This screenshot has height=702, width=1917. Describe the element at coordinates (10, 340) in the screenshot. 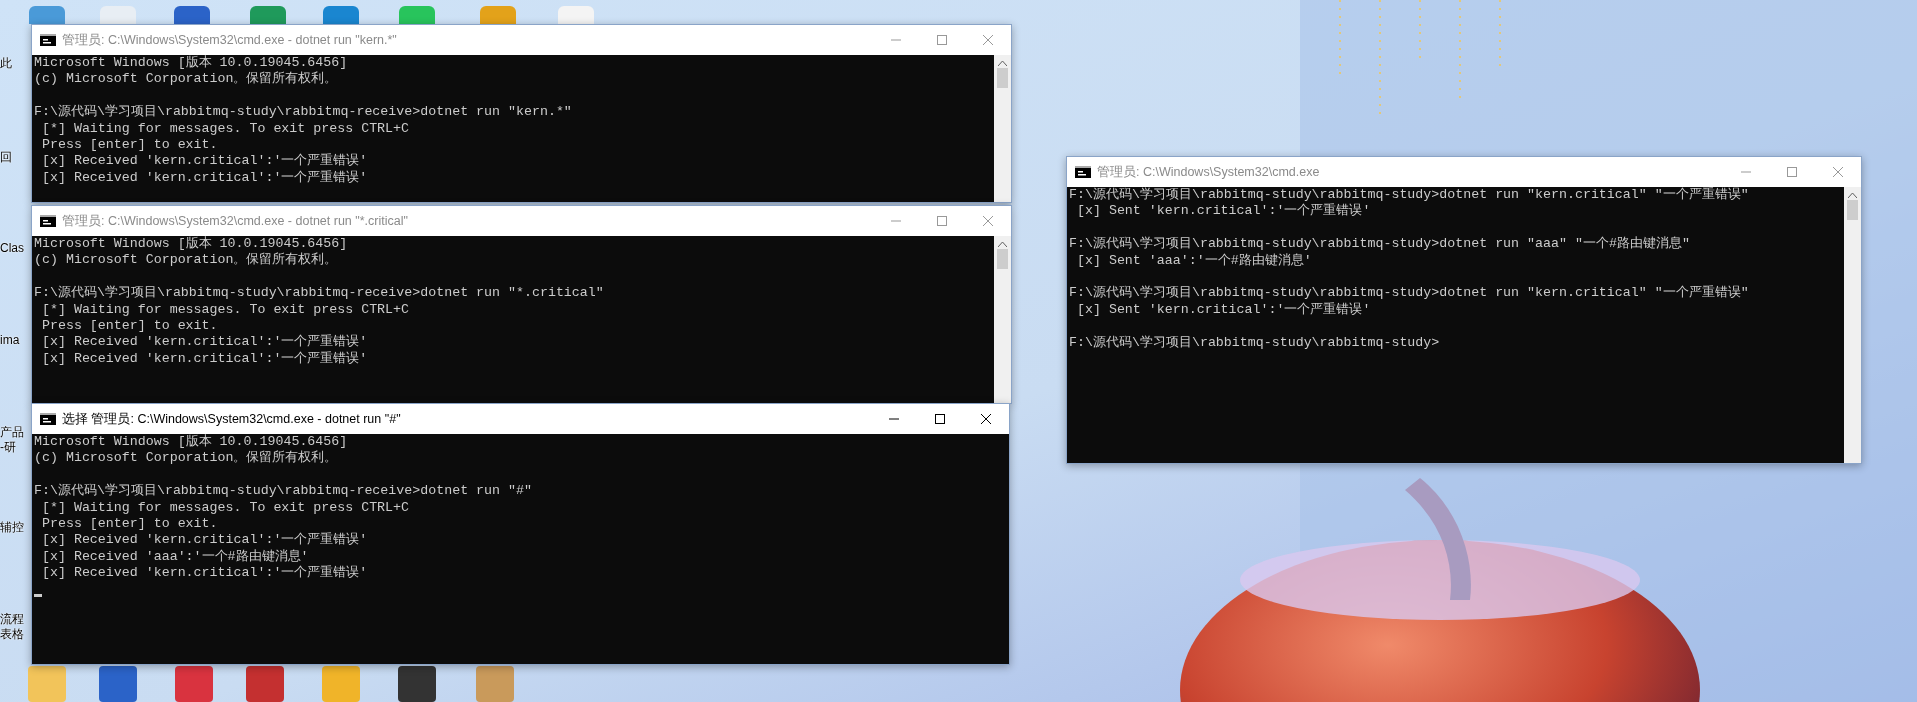

I see `icon-label: ima` at that location.